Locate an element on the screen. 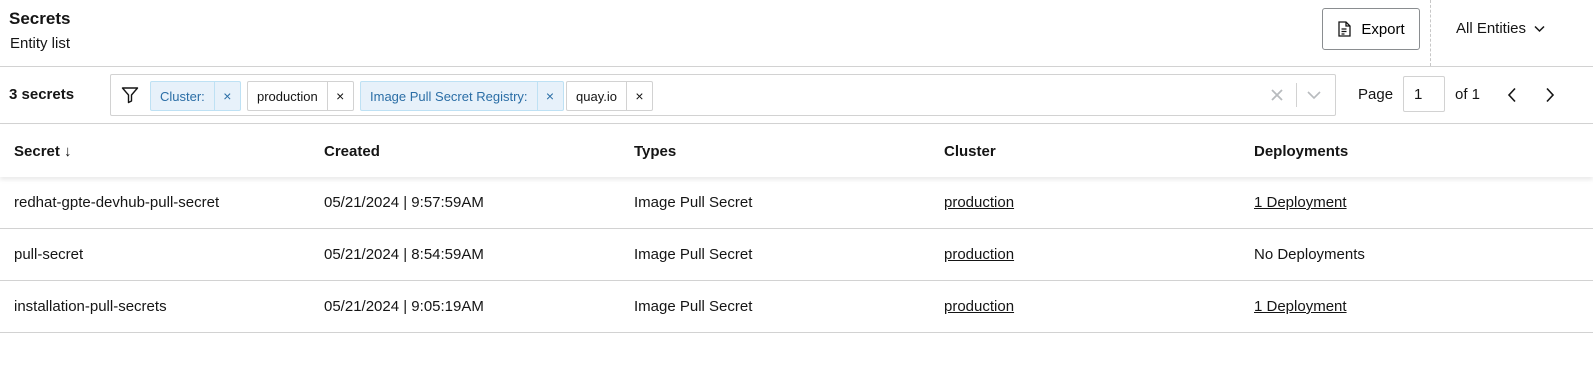 This screenshot has height=385, width=1593. pagination-total-label: of 1 is located at coordinates (1468, 94).